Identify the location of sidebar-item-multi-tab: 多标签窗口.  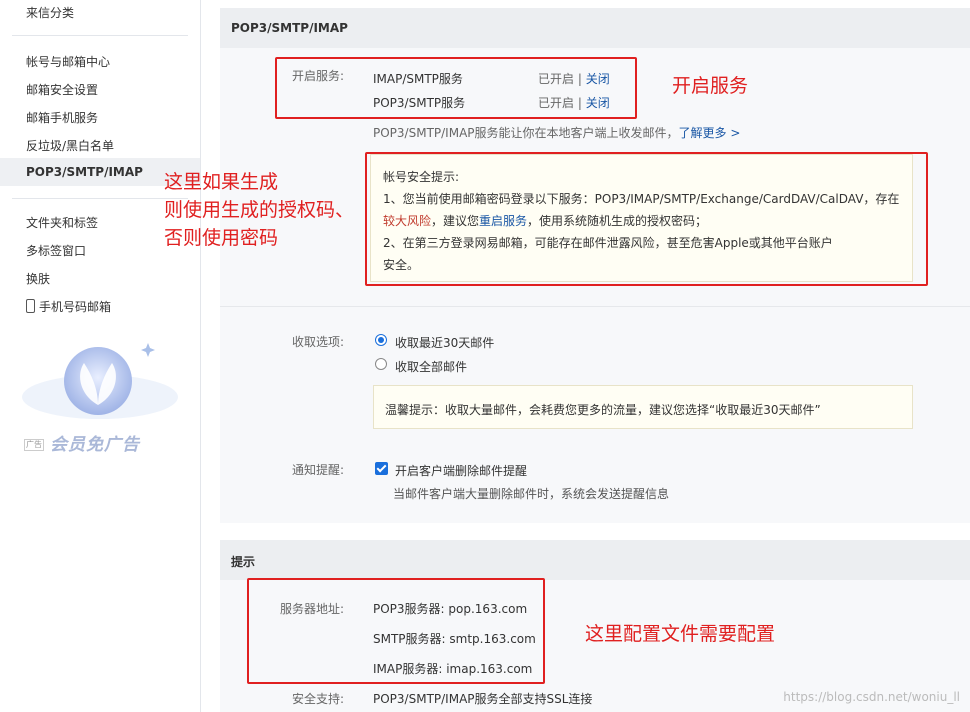
(56, 250).